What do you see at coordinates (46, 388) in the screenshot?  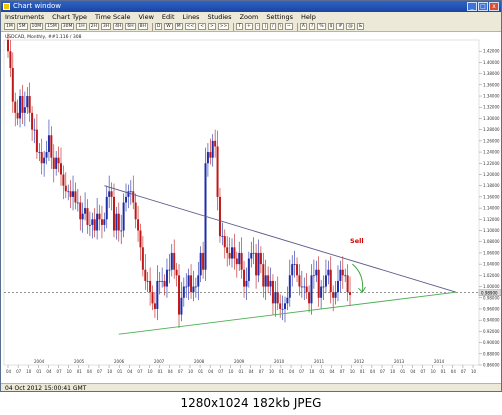 I see `status-timestamp: 04 Oct 2012 15:00:41 GMT` at bounding box center [46, 388].